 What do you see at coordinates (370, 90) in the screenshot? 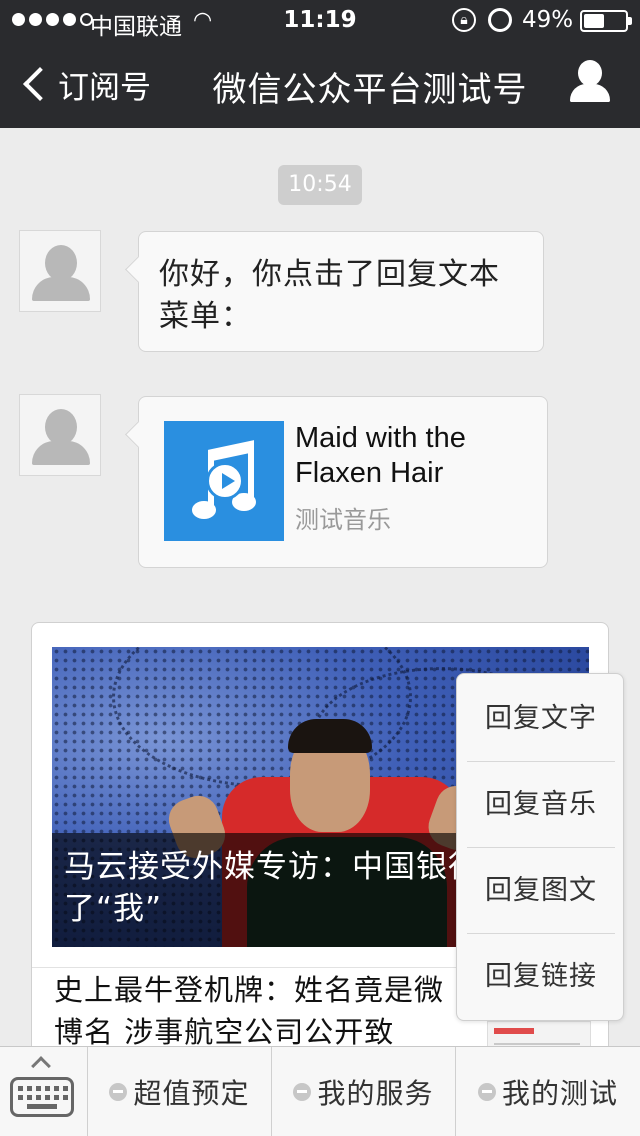
I see `page-title: 微信公众平台测试号` at bounding box center [370, 90].